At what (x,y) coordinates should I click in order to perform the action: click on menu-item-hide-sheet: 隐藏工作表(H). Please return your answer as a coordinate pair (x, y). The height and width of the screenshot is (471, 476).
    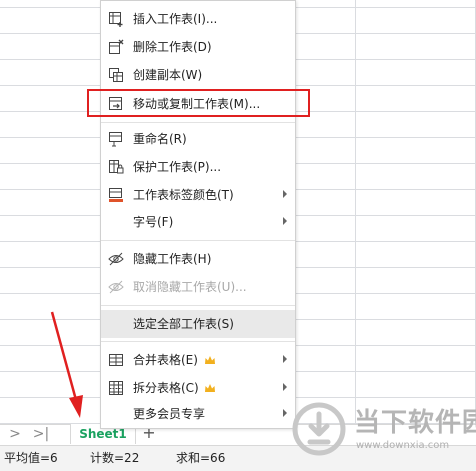
    Looking at the image, I should click on (198, 259).